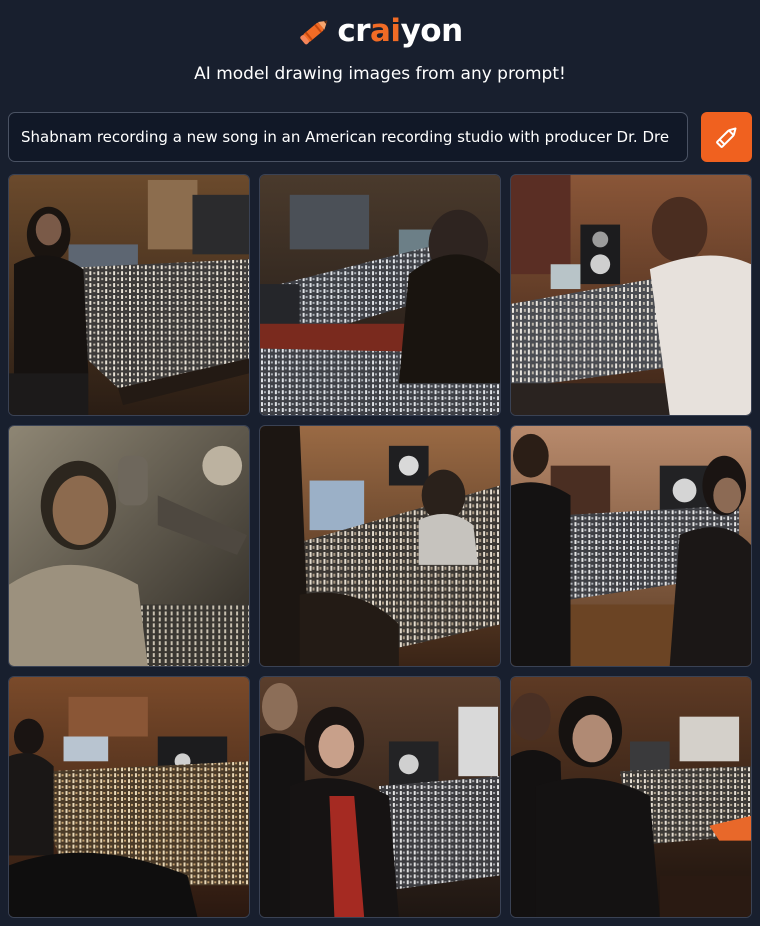  I want to click on pencil-icon, so click(725, 137).